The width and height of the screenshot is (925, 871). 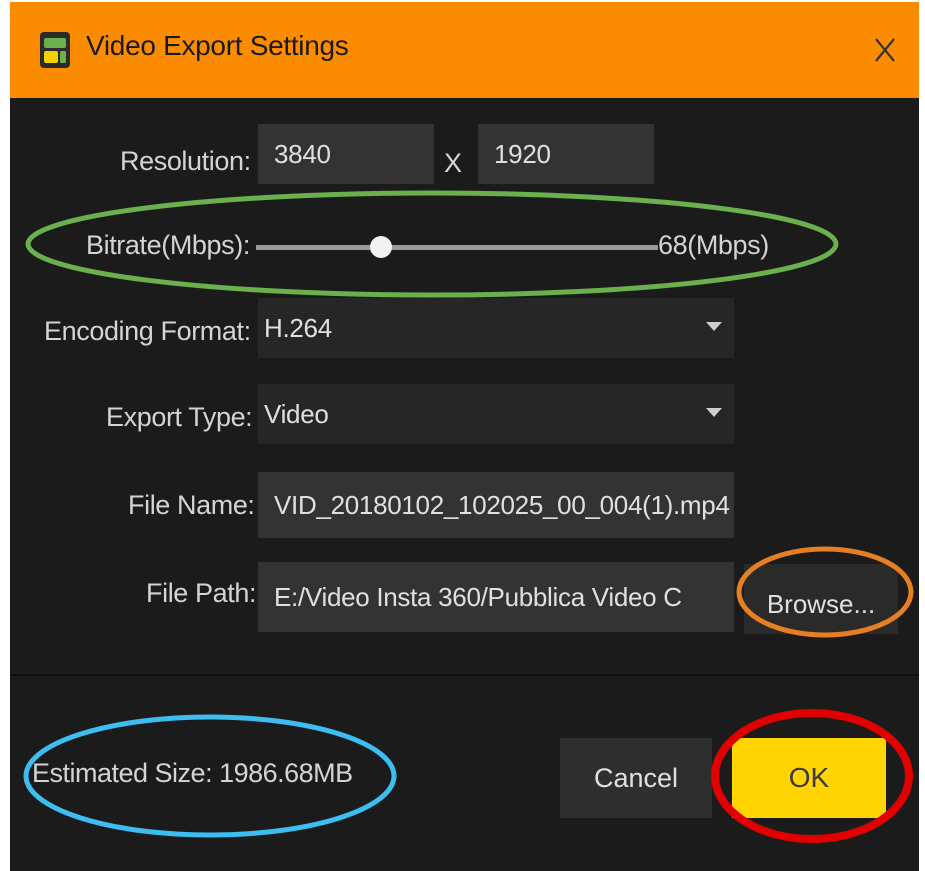 What do you see at coordinates (809, 778) in the screenshot?
I see `ok-button: OK` at bounding box center [809, 778].